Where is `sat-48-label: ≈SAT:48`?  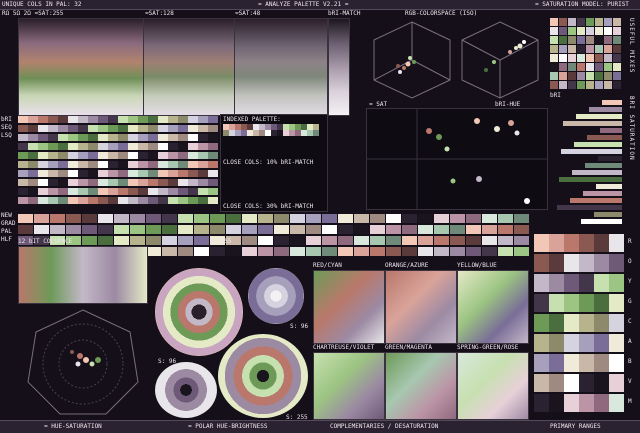
sat-48-label: ≈SAT:48 is located at coordinates (248, 13).